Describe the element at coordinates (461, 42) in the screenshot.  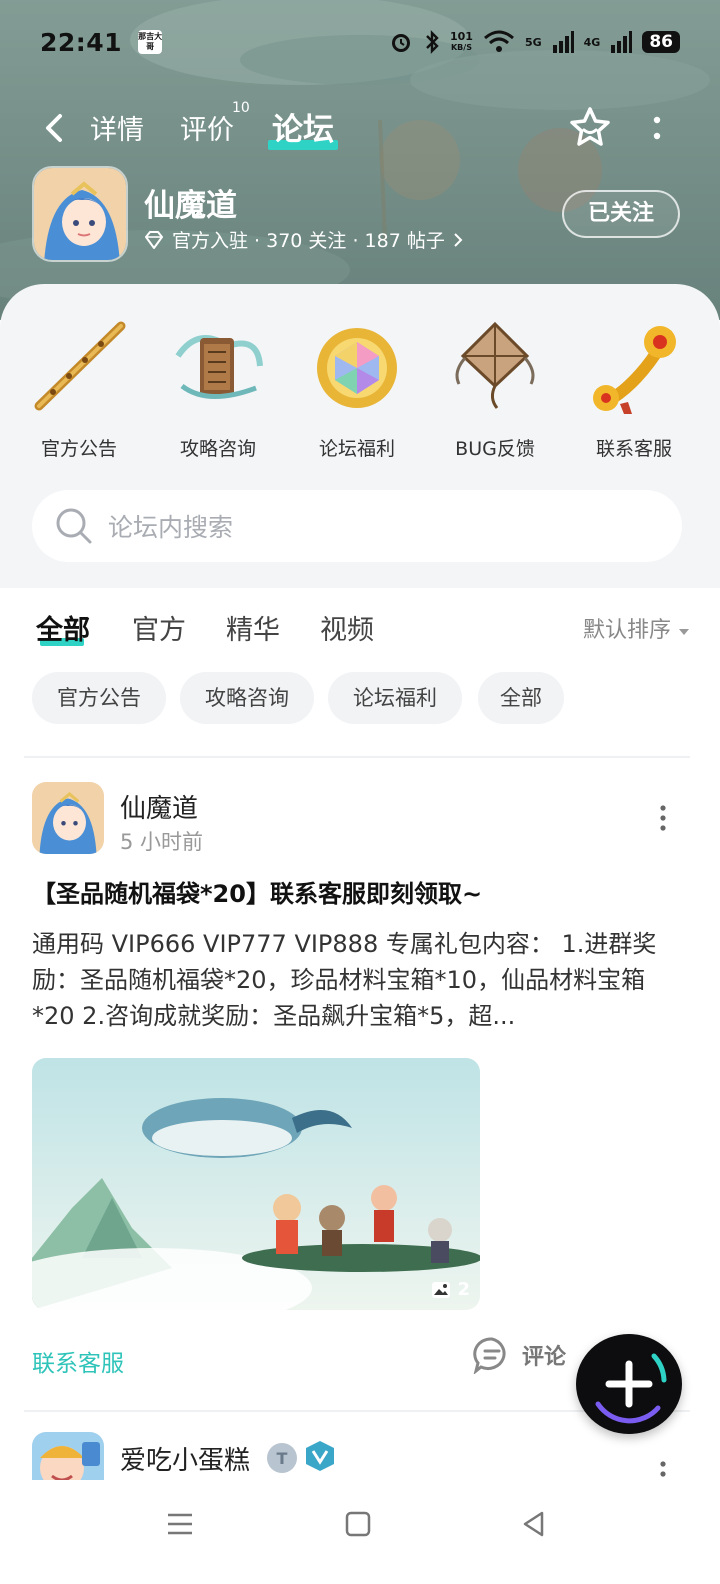
I see `net-speed: 101 KB/S` at that location.